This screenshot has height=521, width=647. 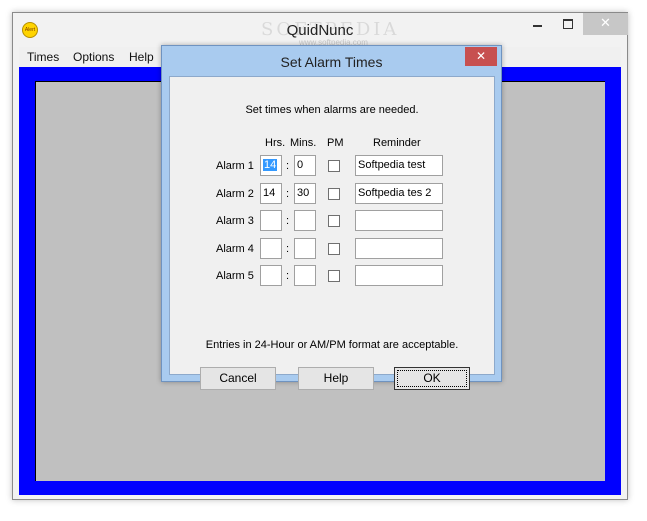 I want to click on maximize-button, so click(x=567, y=24).